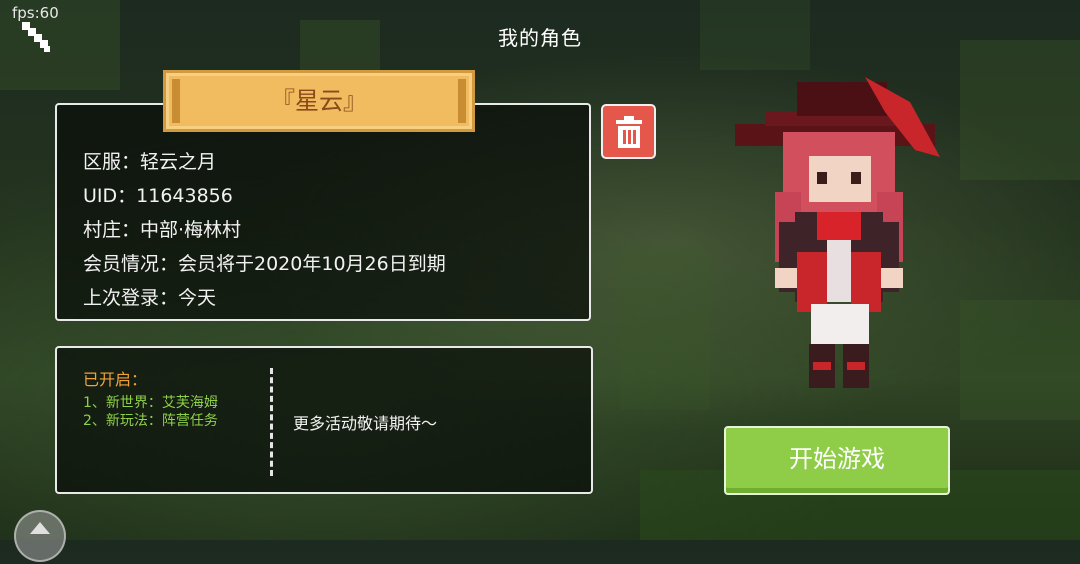 The width and height of the screenshot is (1080, 564). What do you see at coordinates (150, 421) in the screenshot?
I see `opened-item: 2、新玩法：阵营任务` at bounding box center [150, 421].